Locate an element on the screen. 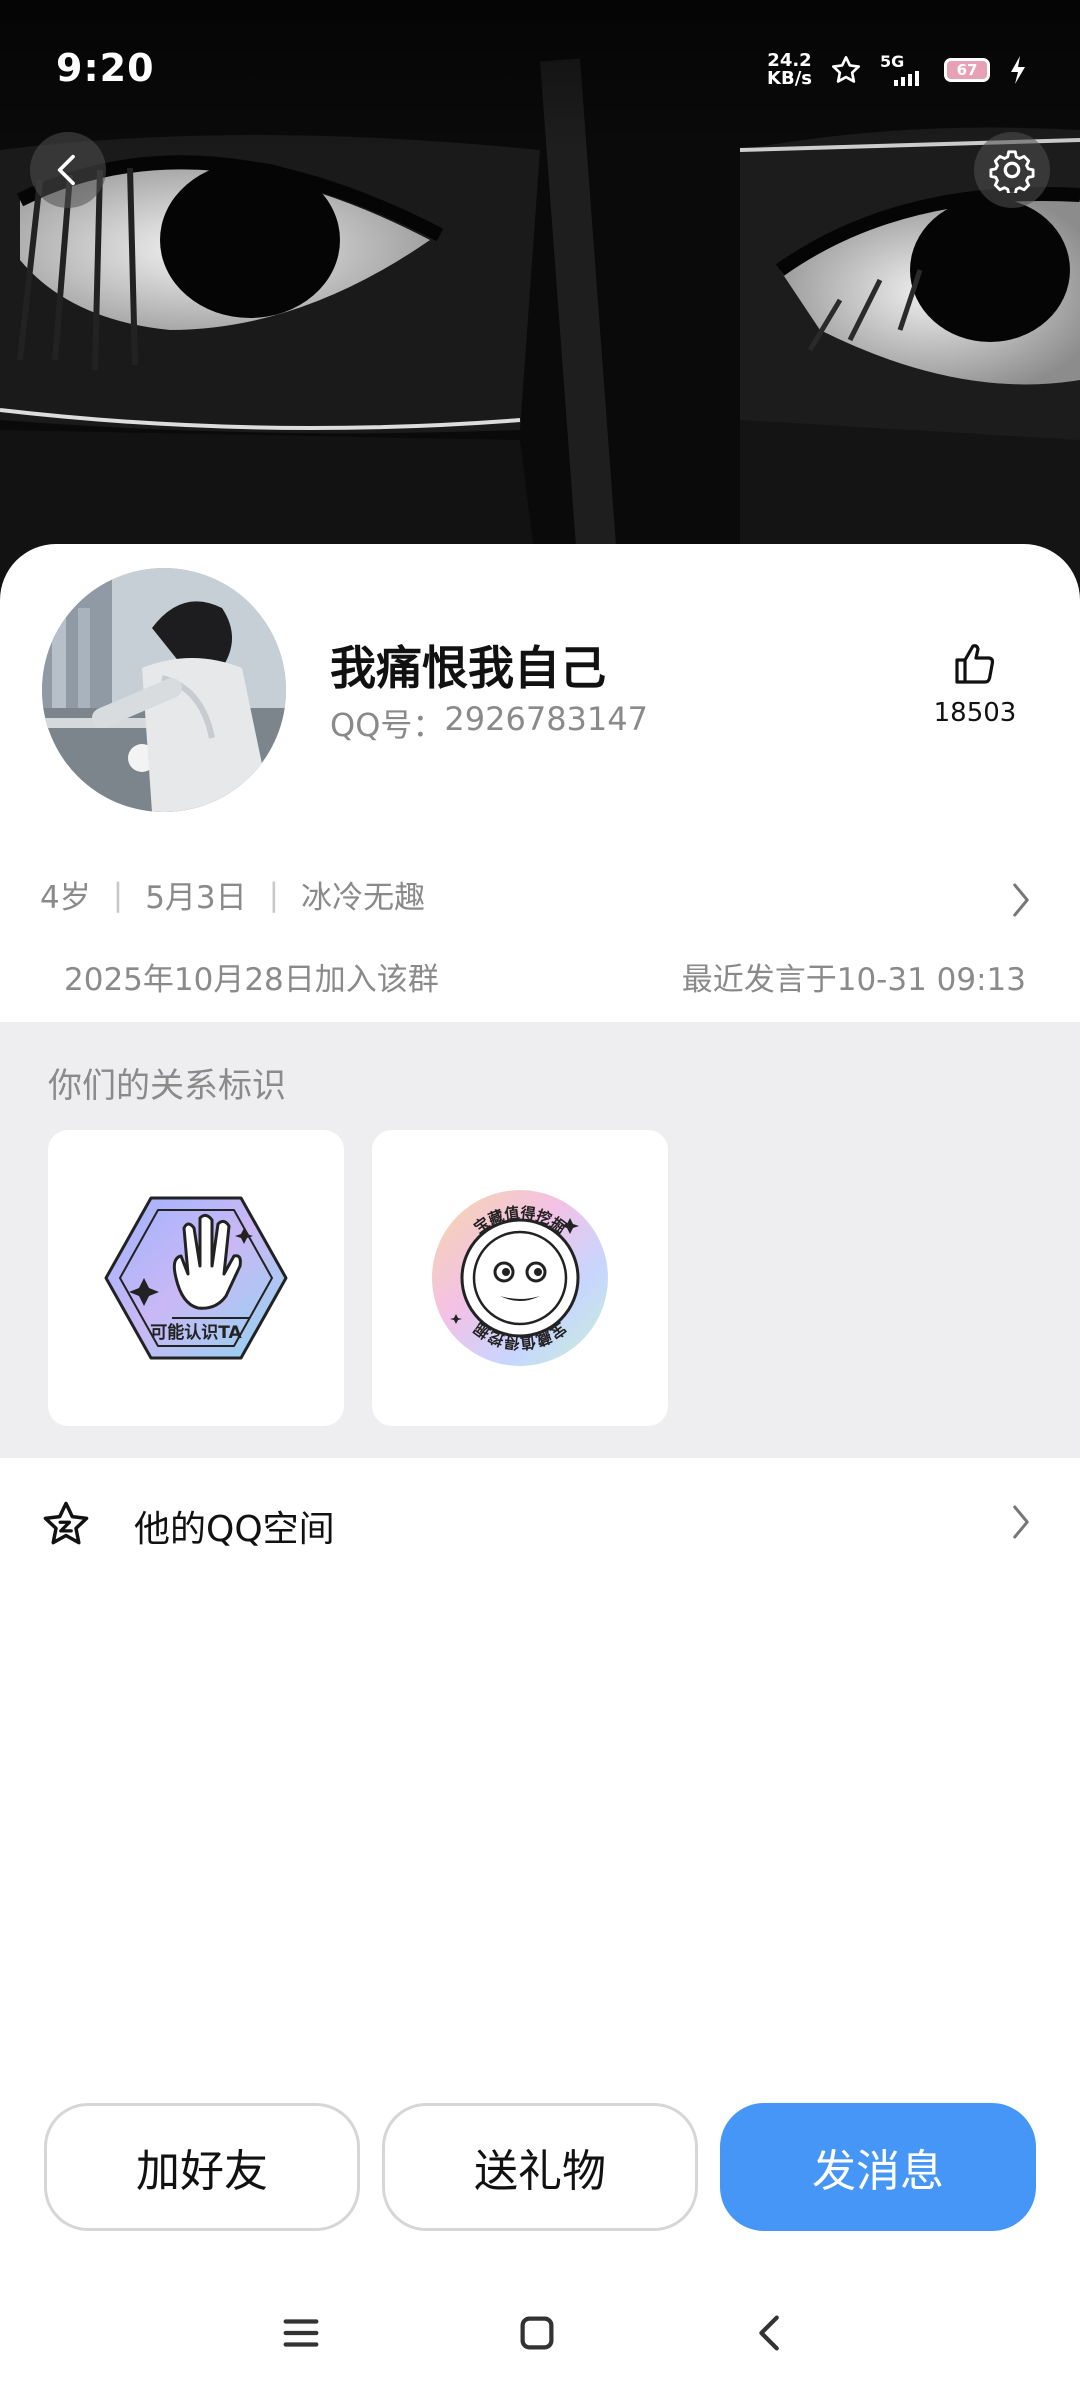 The height and width of the screenshot is (2400, 1080). settings-button is located at coordinates (1012, 170).